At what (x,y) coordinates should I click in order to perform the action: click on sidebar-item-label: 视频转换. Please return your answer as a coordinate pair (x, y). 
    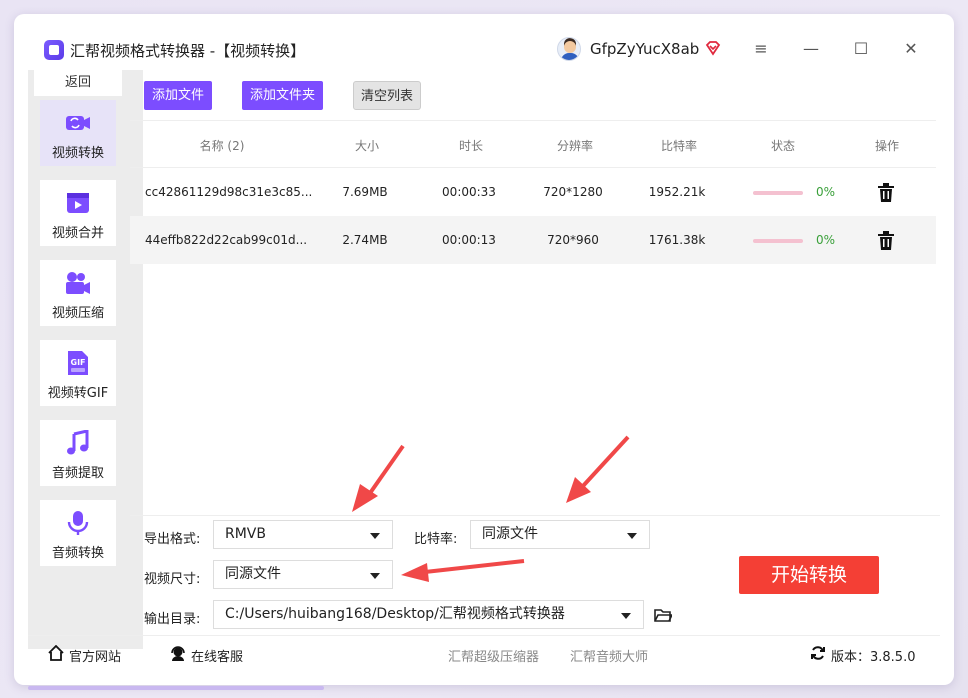
    Looking at the image, I should click on (77, 153).